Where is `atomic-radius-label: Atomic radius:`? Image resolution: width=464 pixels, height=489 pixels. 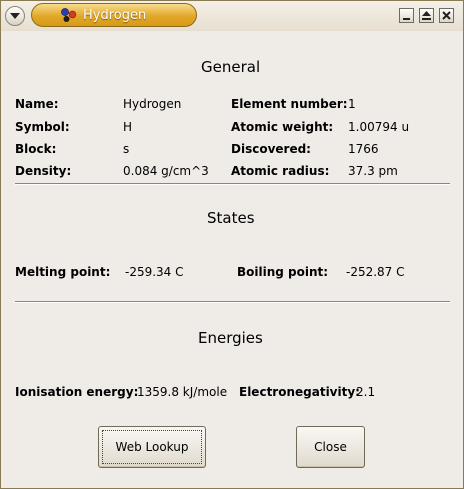 atomic-radius-label: Atomic radius: is located at coordinates (280, 171).